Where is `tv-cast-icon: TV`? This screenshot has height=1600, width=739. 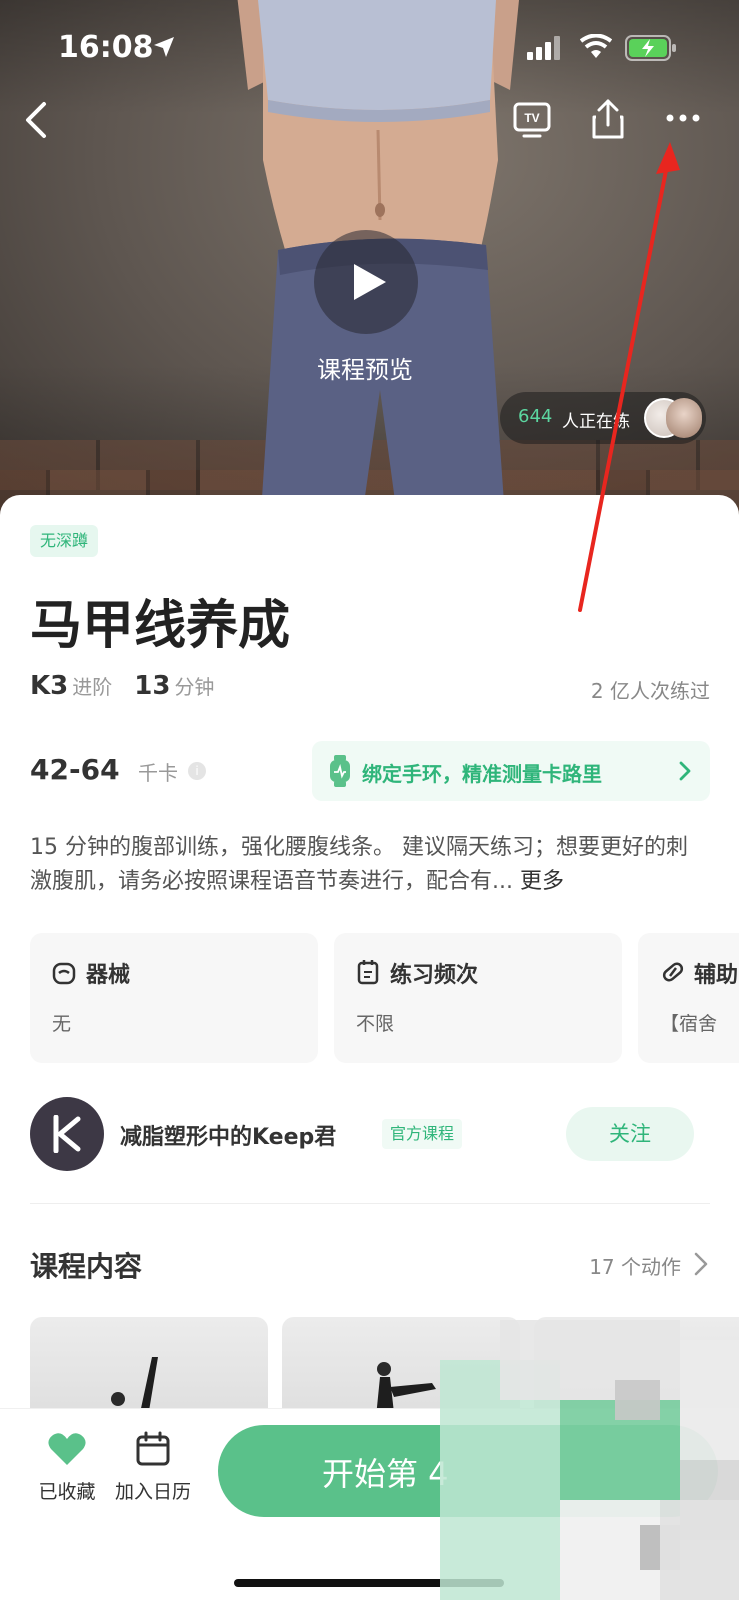
tv-cast-icon: TV is located at coordinates (532, 120).